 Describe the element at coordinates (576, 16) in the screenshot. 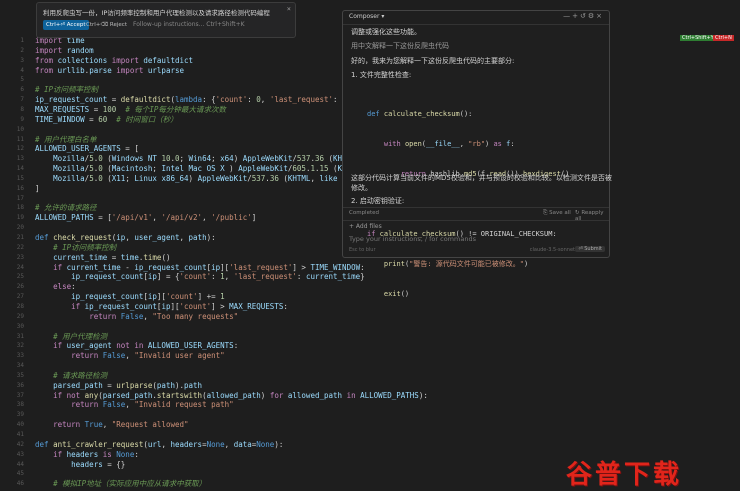

I see `plus-icon: +` at that location.